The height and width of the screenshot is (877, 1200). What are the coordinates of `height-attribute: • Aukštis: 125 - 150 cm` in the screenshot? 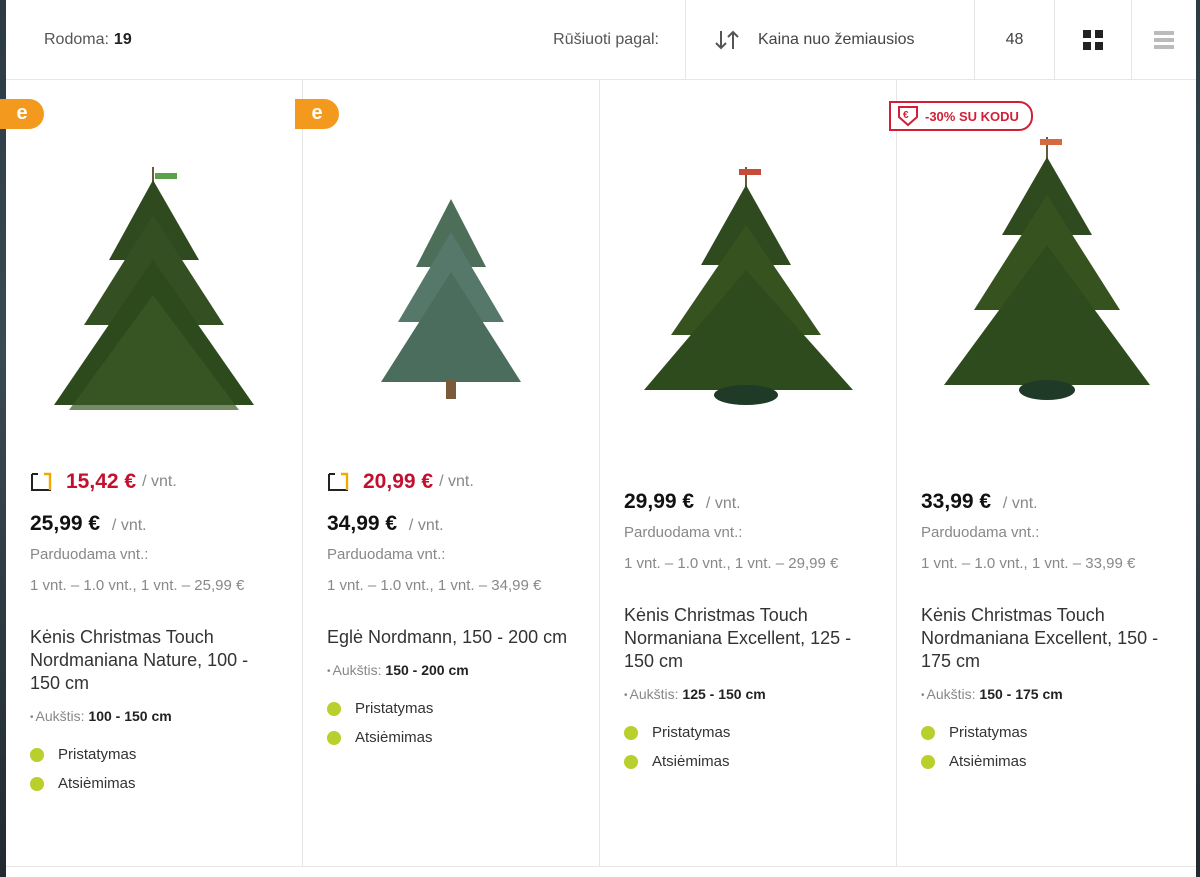 It's located at (695, 694).